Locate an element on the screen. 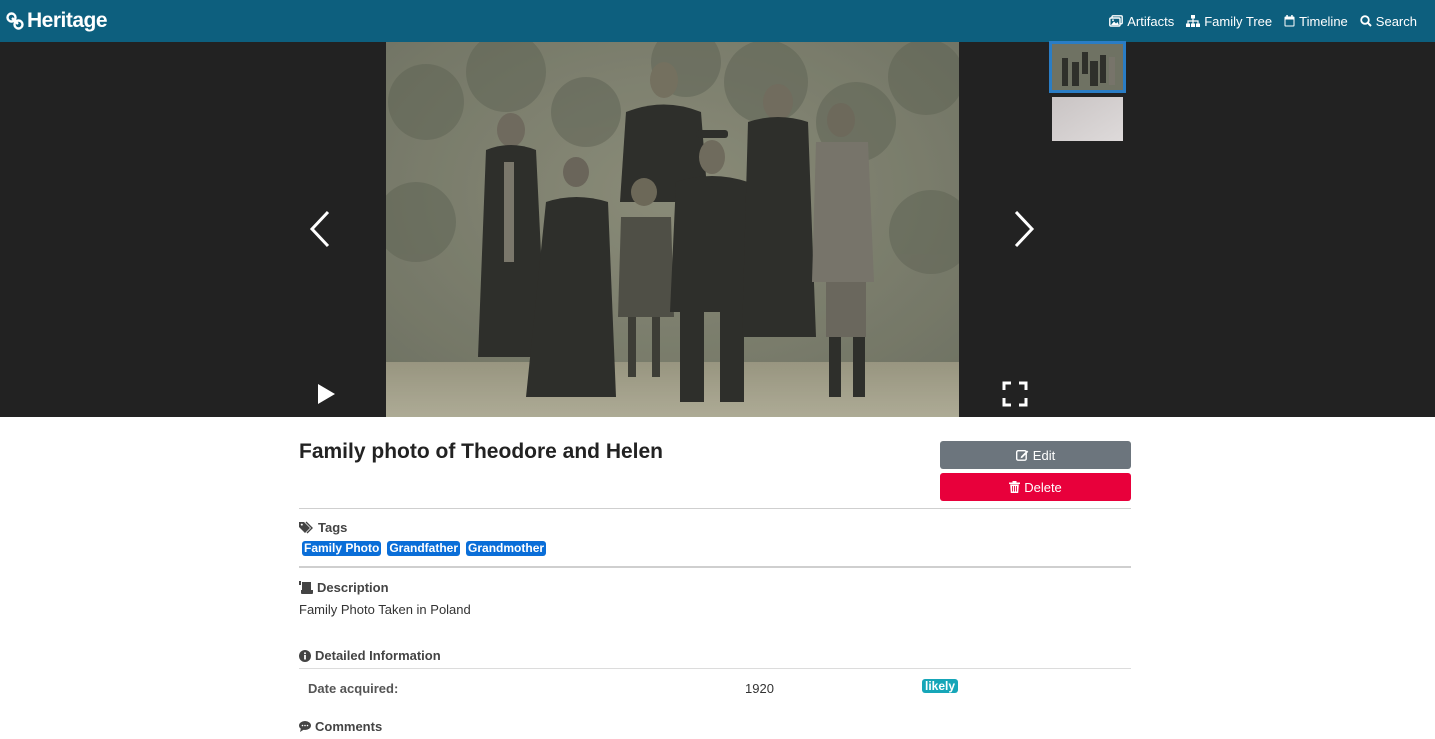 Image resolution: width=1435 pixels, height=739 pixels. description-heading-label: Description is located at coordinates (353, 587).